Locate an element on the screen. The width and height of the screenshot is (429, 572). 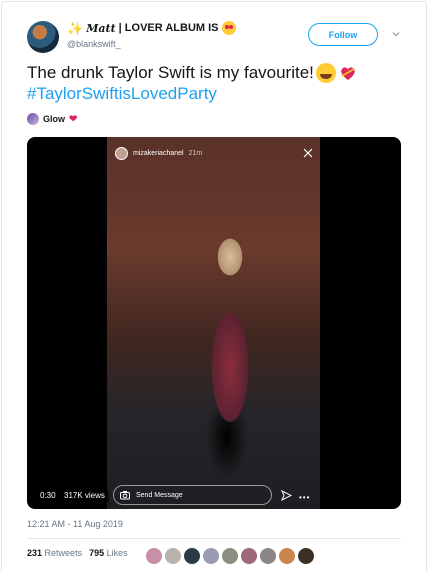
ig-story-header: mizakeriachanel 21m is located at coordinates (158, 153).